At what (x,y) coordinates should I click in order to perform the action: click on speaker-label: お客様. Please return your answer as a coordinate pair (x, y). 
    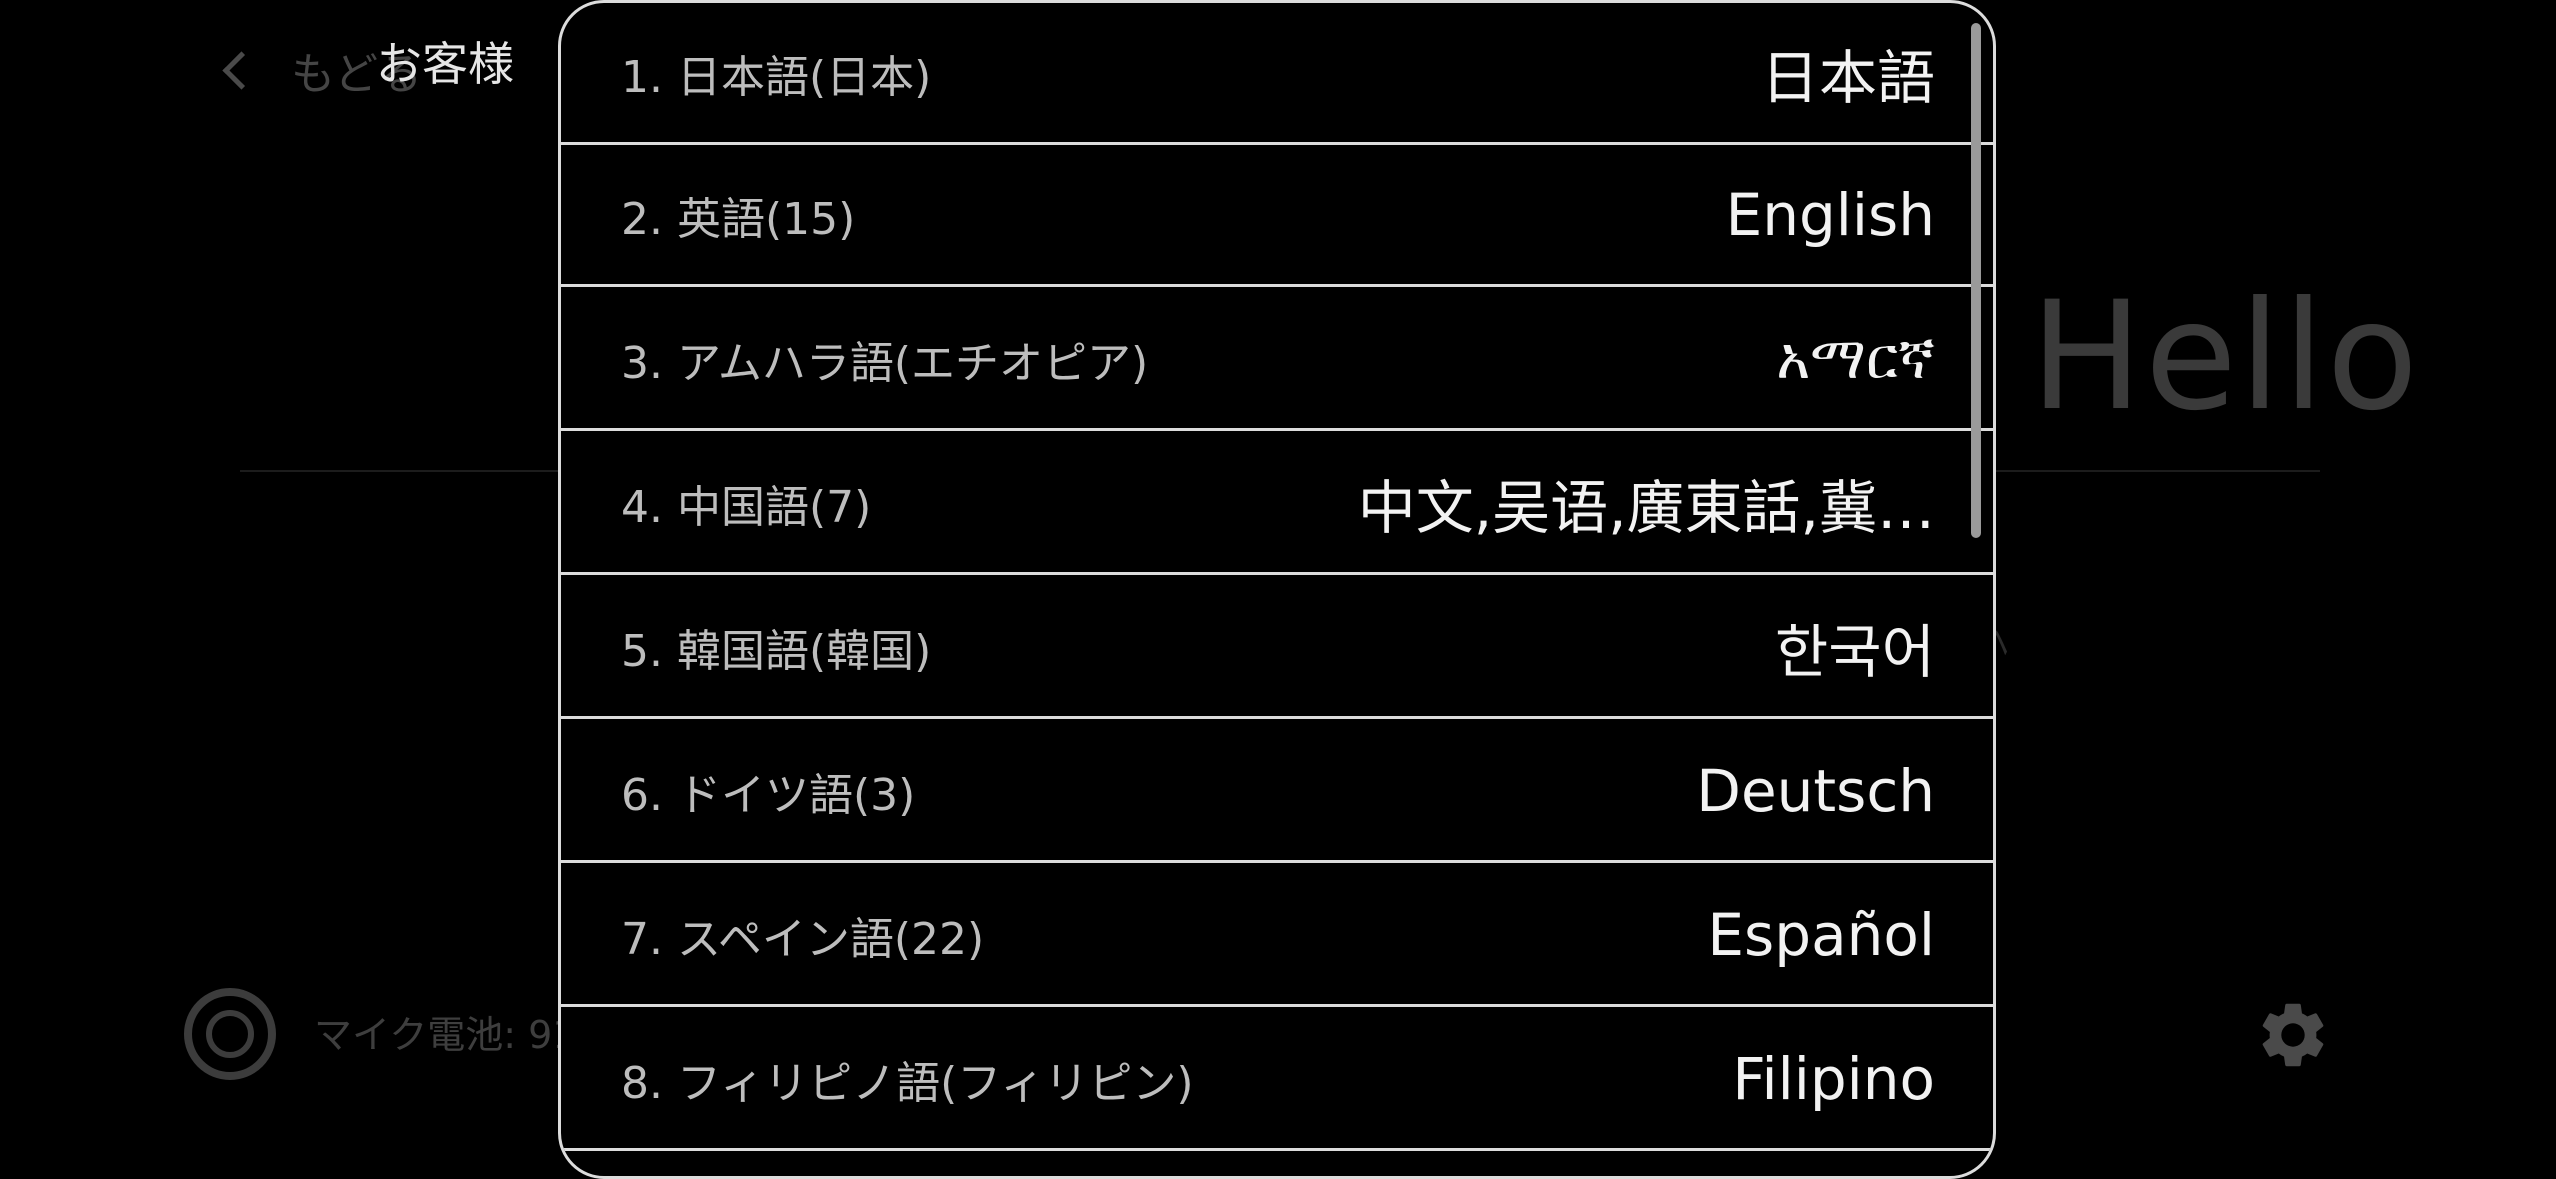
    Looking at the image, I should click on (445, 61).